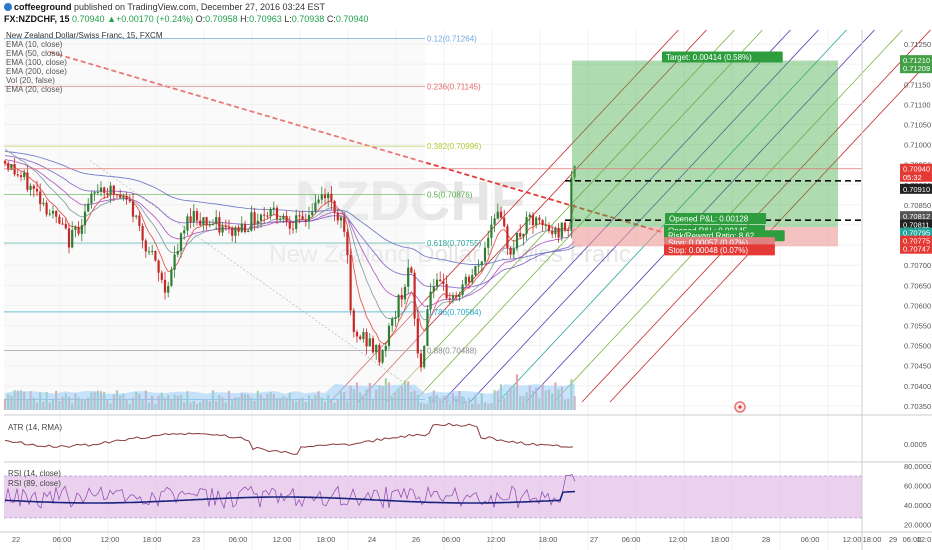 The height and width of the screenshot is (550, 932). I want to click on time-tick: 28, so click(766, 539).